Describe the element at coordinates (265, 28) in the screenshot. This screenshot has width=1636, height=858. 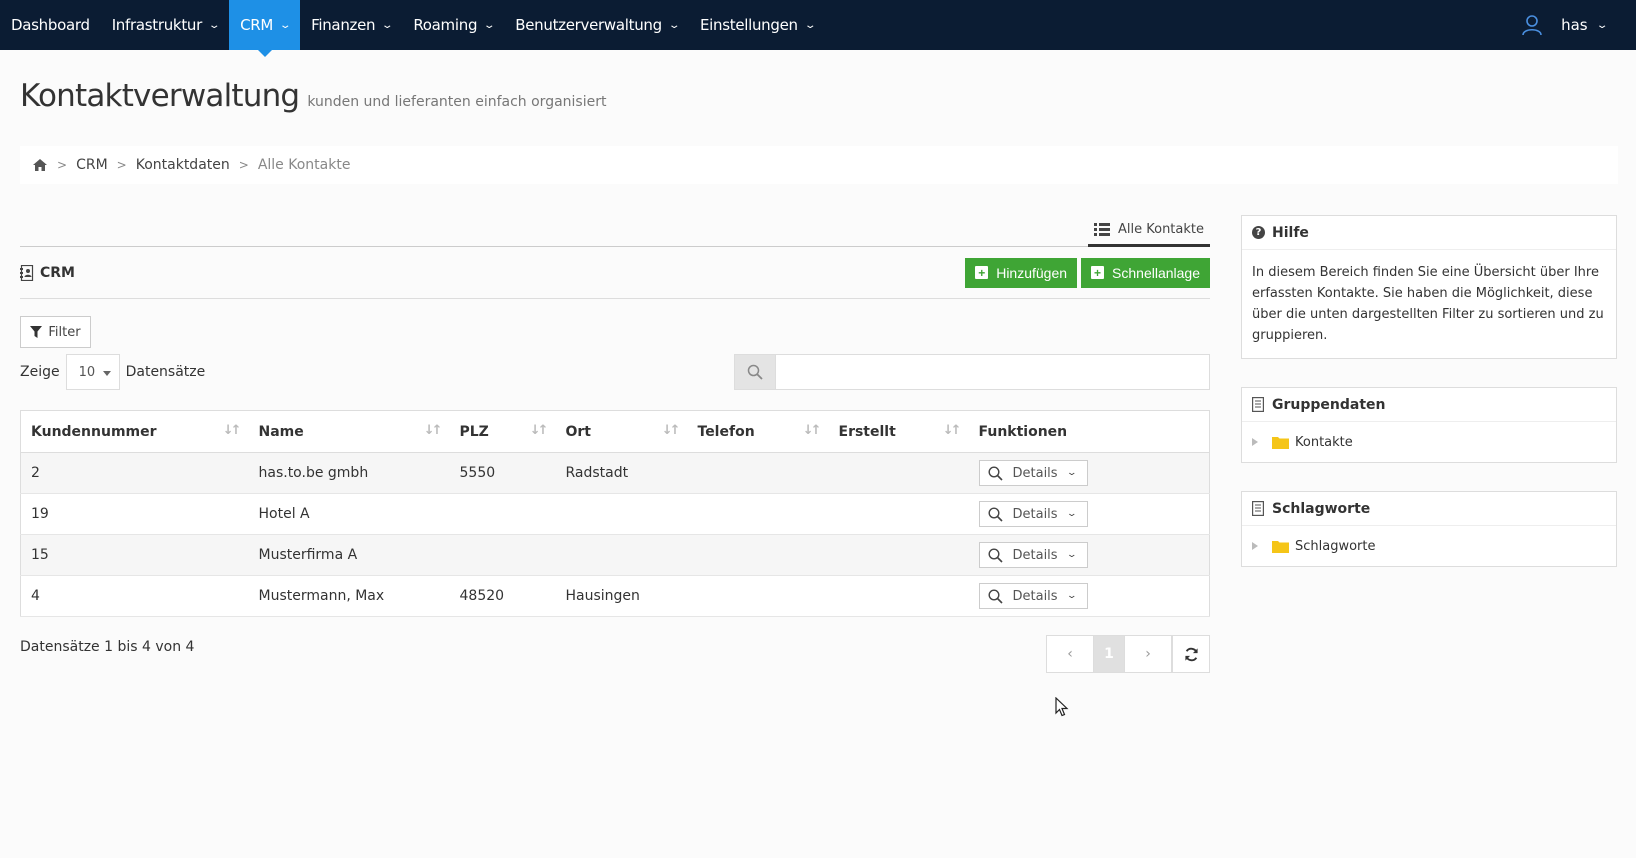
I see `nav-crm: CRM ⌄` at that location.